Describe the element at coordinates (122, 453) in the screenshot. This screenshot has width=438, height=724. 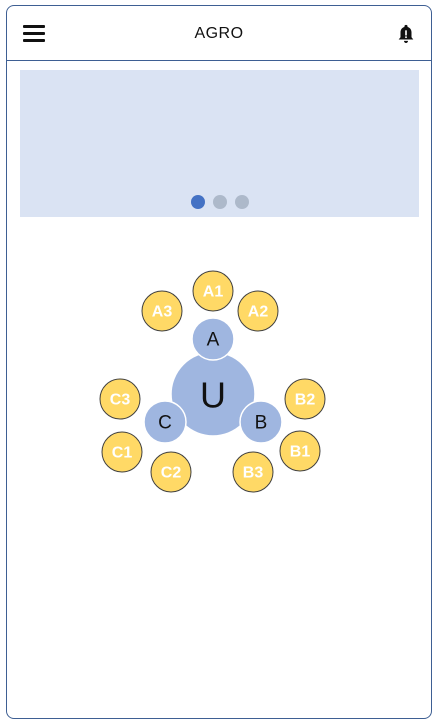
I see `leaf-node-label: C1` at that location.